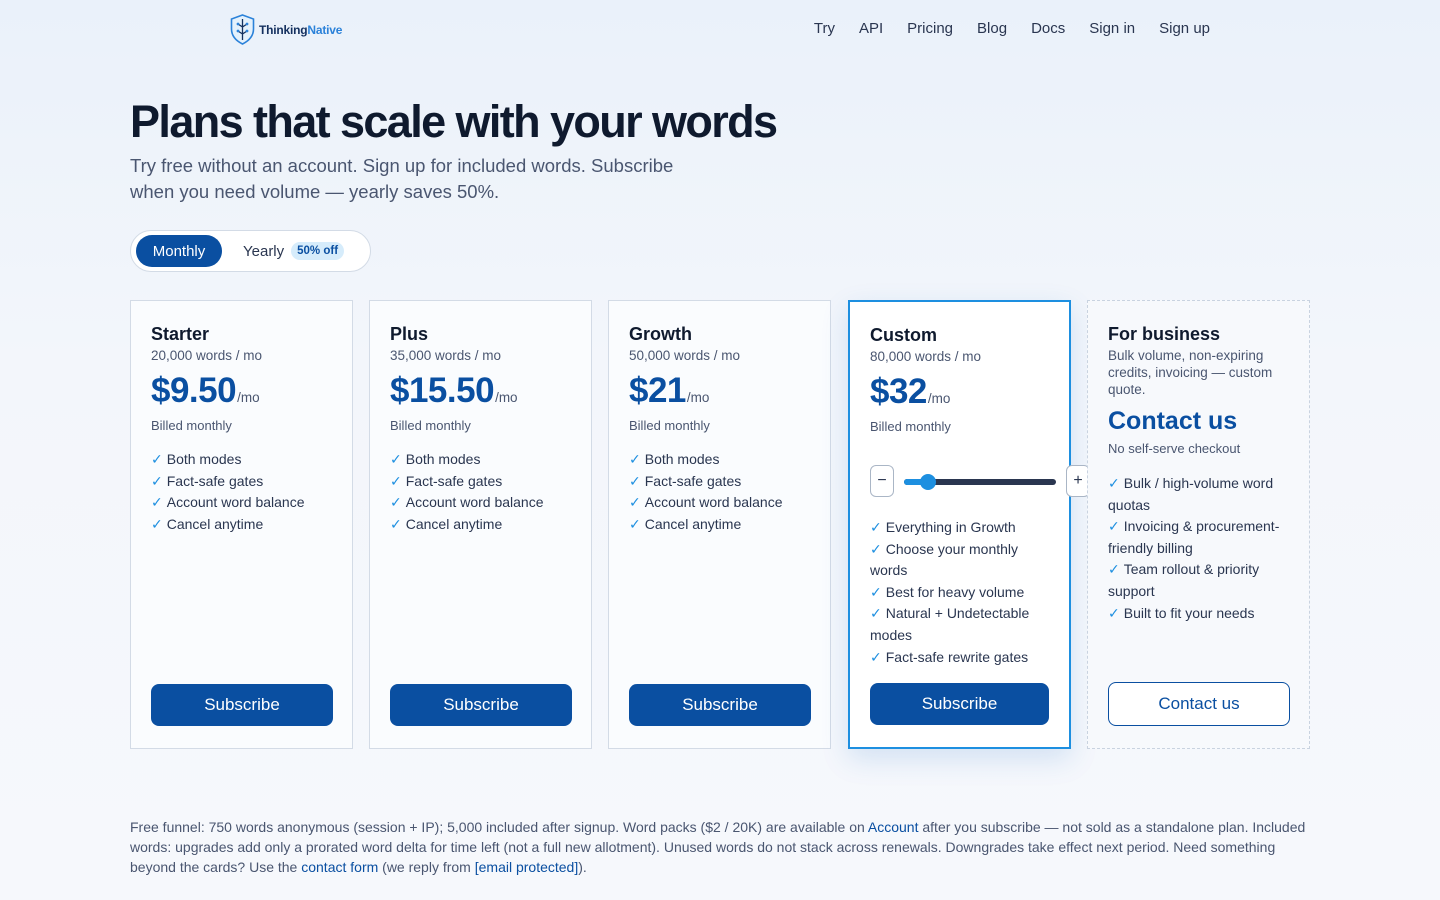  What do you see at coordinates (1184, 28) in the screenshot?
I see `nav-sign-up: Sign up` at bounding box center [1184, 28].